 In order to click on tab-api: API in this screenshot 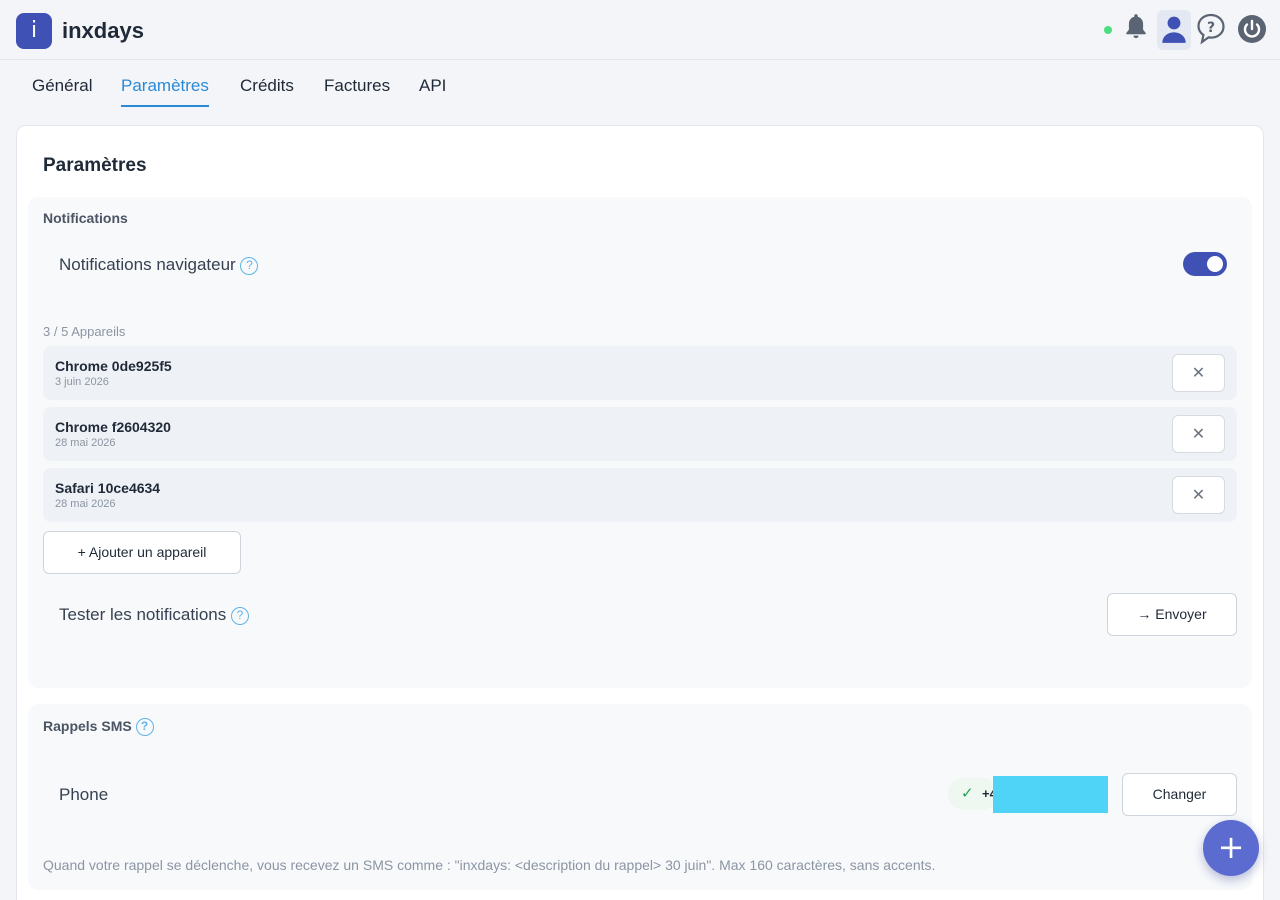, I will do `click(432, 86)`.